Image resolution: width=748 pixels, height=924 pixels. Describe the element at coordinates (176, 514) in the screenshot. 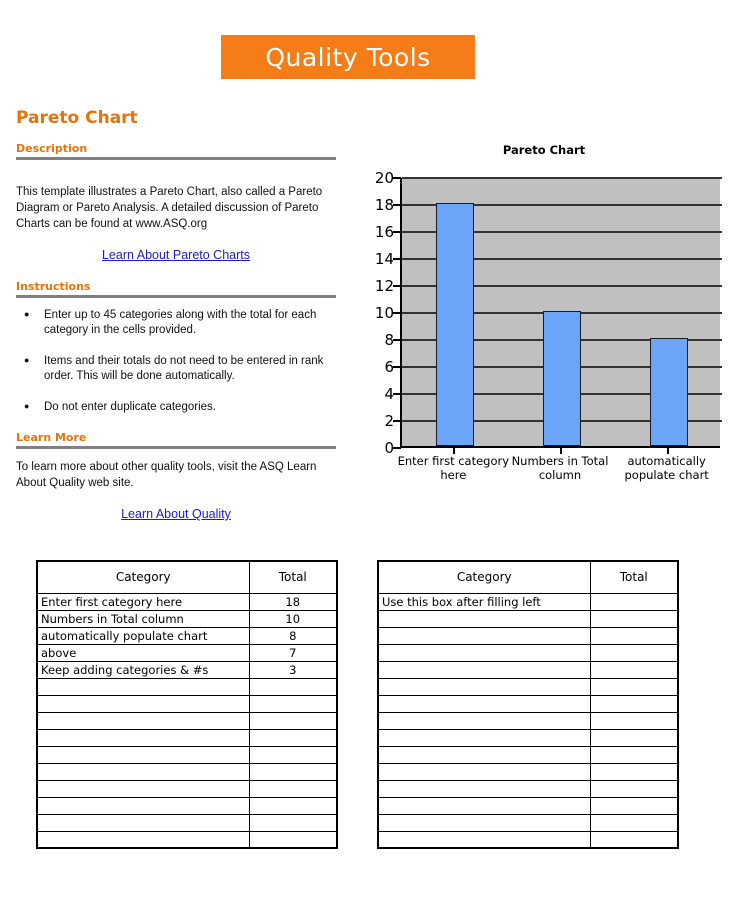

I see `learn-about-quality-link: Learn About Quality` at that location.